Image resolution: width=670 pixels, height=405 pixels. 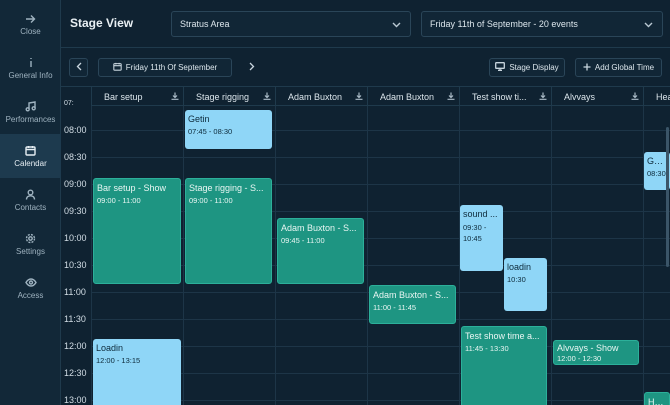 What do you see at coordinates (228, 231) in the screenshot?
I see `event-card: Stage rigging - S... 09:00 - 11:00` at bounding box center [228, 231].